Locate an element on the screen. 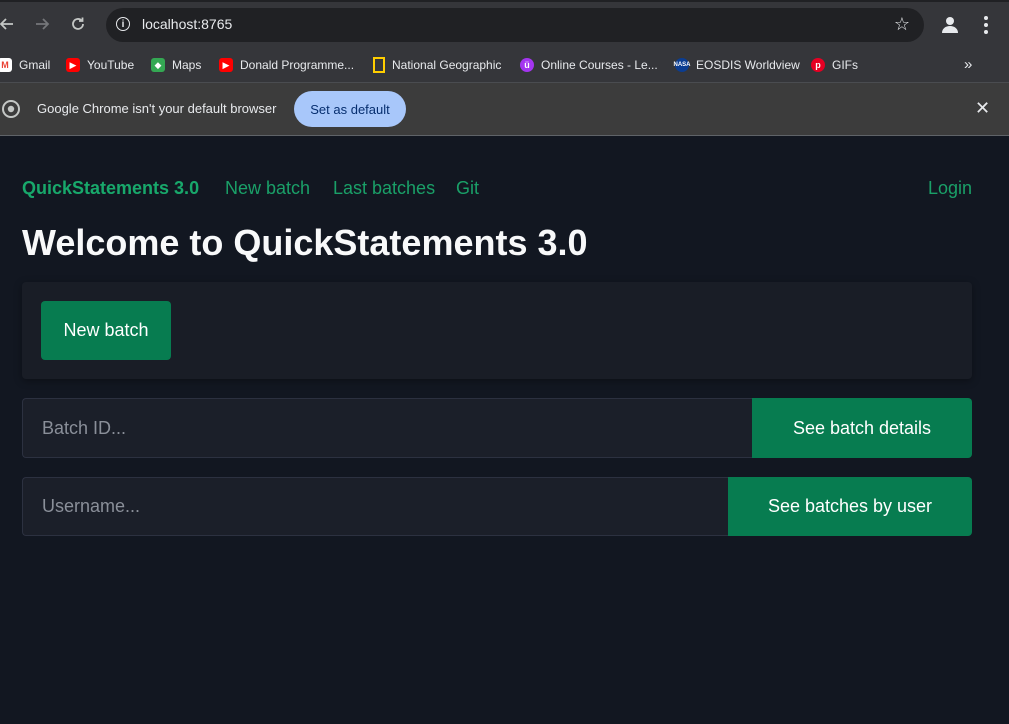 Image resolution: width=1009 pixels, height=724 pixels. more-menu-icon is located at coordinates (986, 25).